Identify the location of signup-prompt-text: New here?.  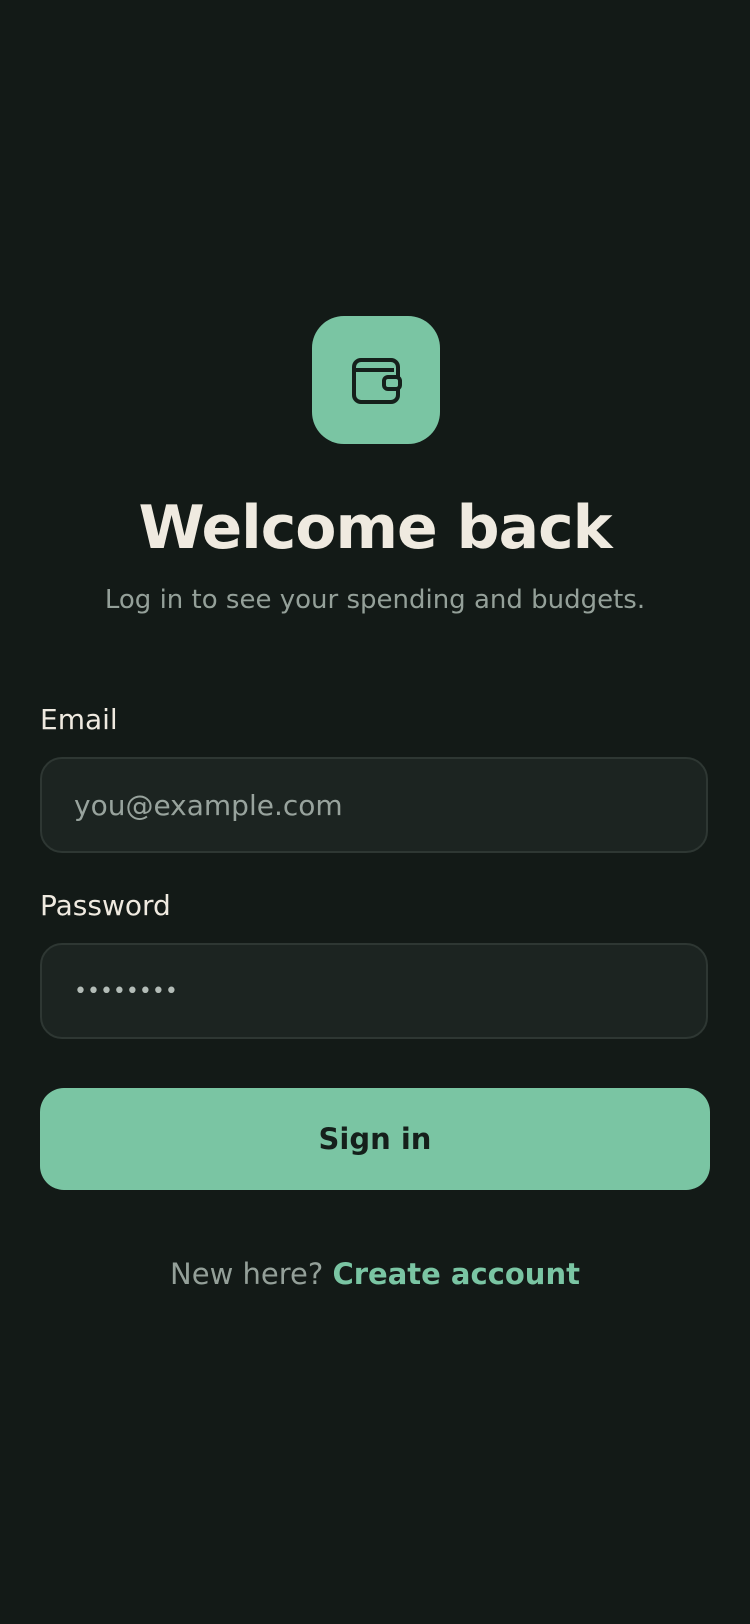
(247, 1274).